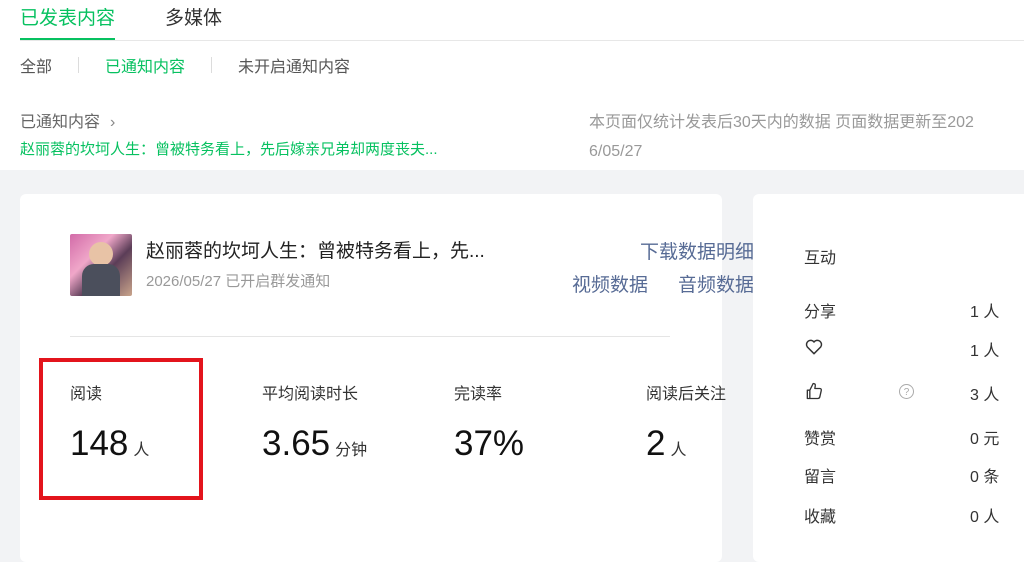 The height and width of the screenshot is (562, 1024). What do you see at coordinates (238, 281) in the screenshot?
I see `article-subtitle: 2026/05/27 已开启群发通知` at bounding box center [238, 281].